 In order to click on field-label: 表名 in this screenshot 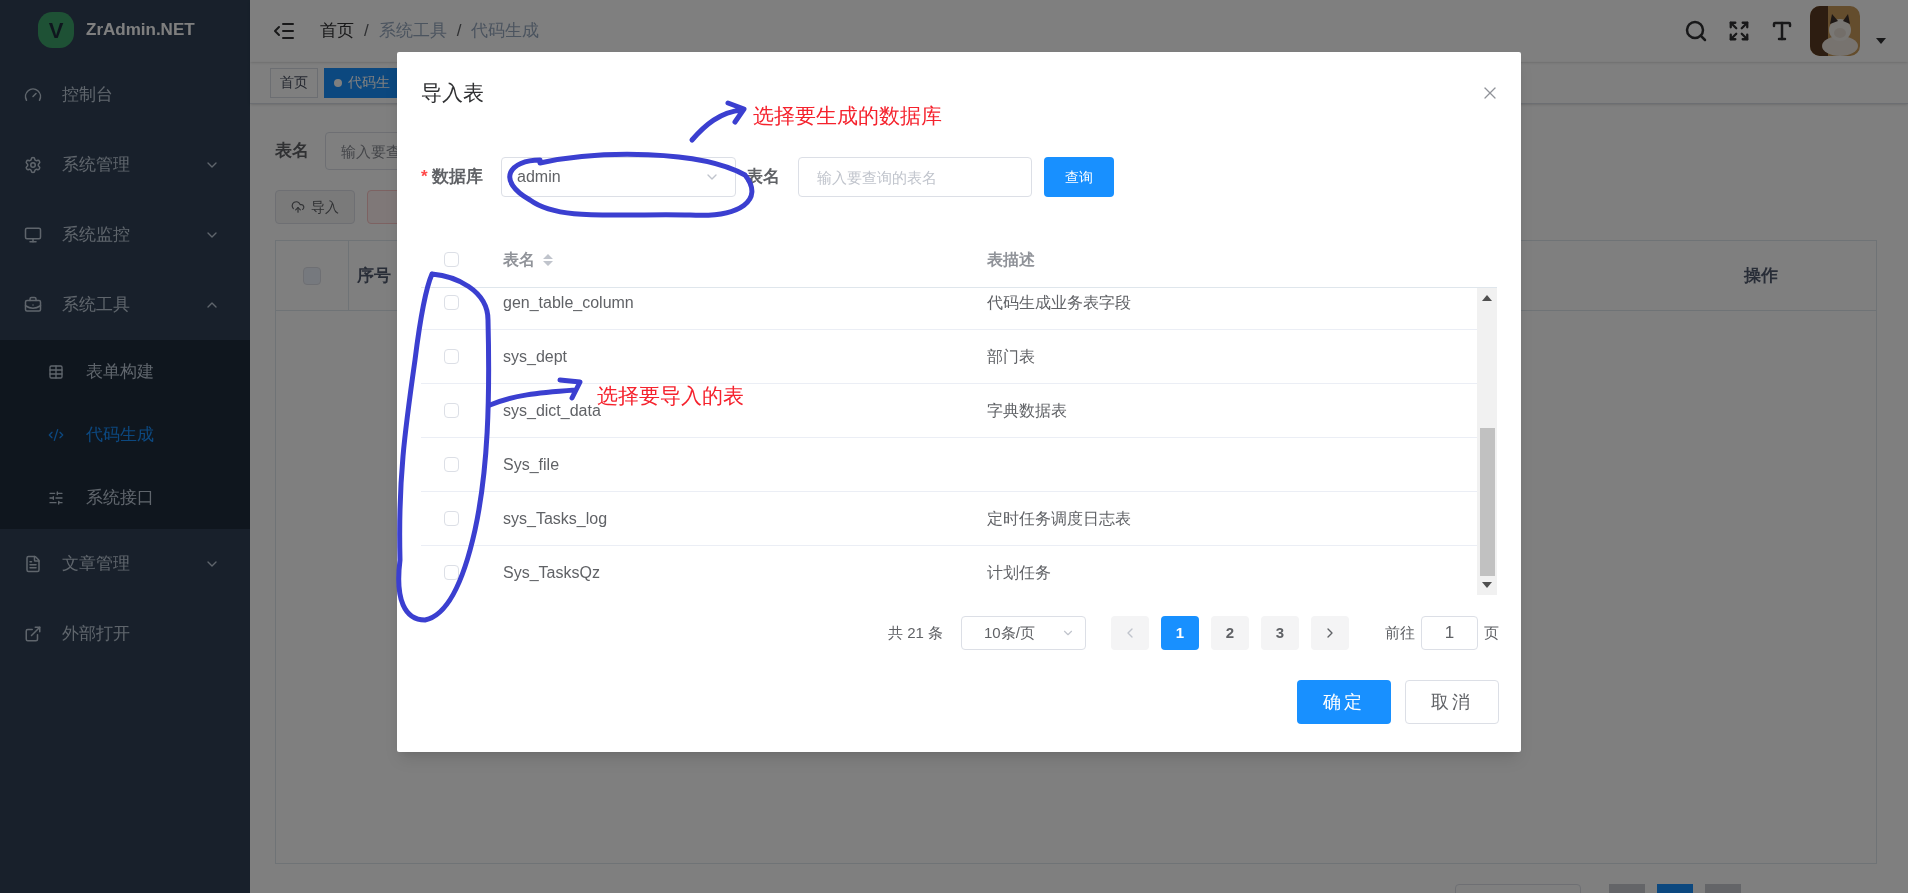, I will do `click(292, 151)`.